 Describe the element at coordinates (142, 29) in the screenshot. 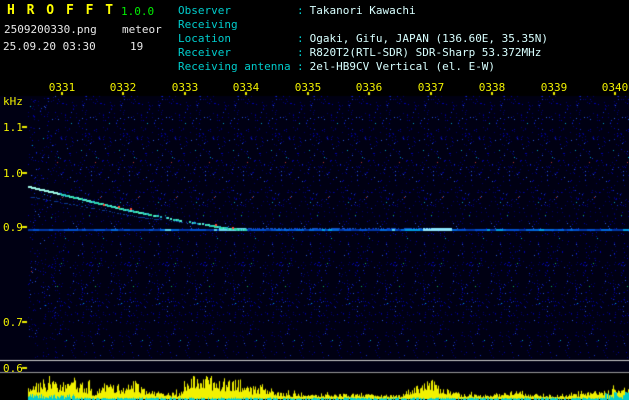

I see `mode-label: meteor` at that location.